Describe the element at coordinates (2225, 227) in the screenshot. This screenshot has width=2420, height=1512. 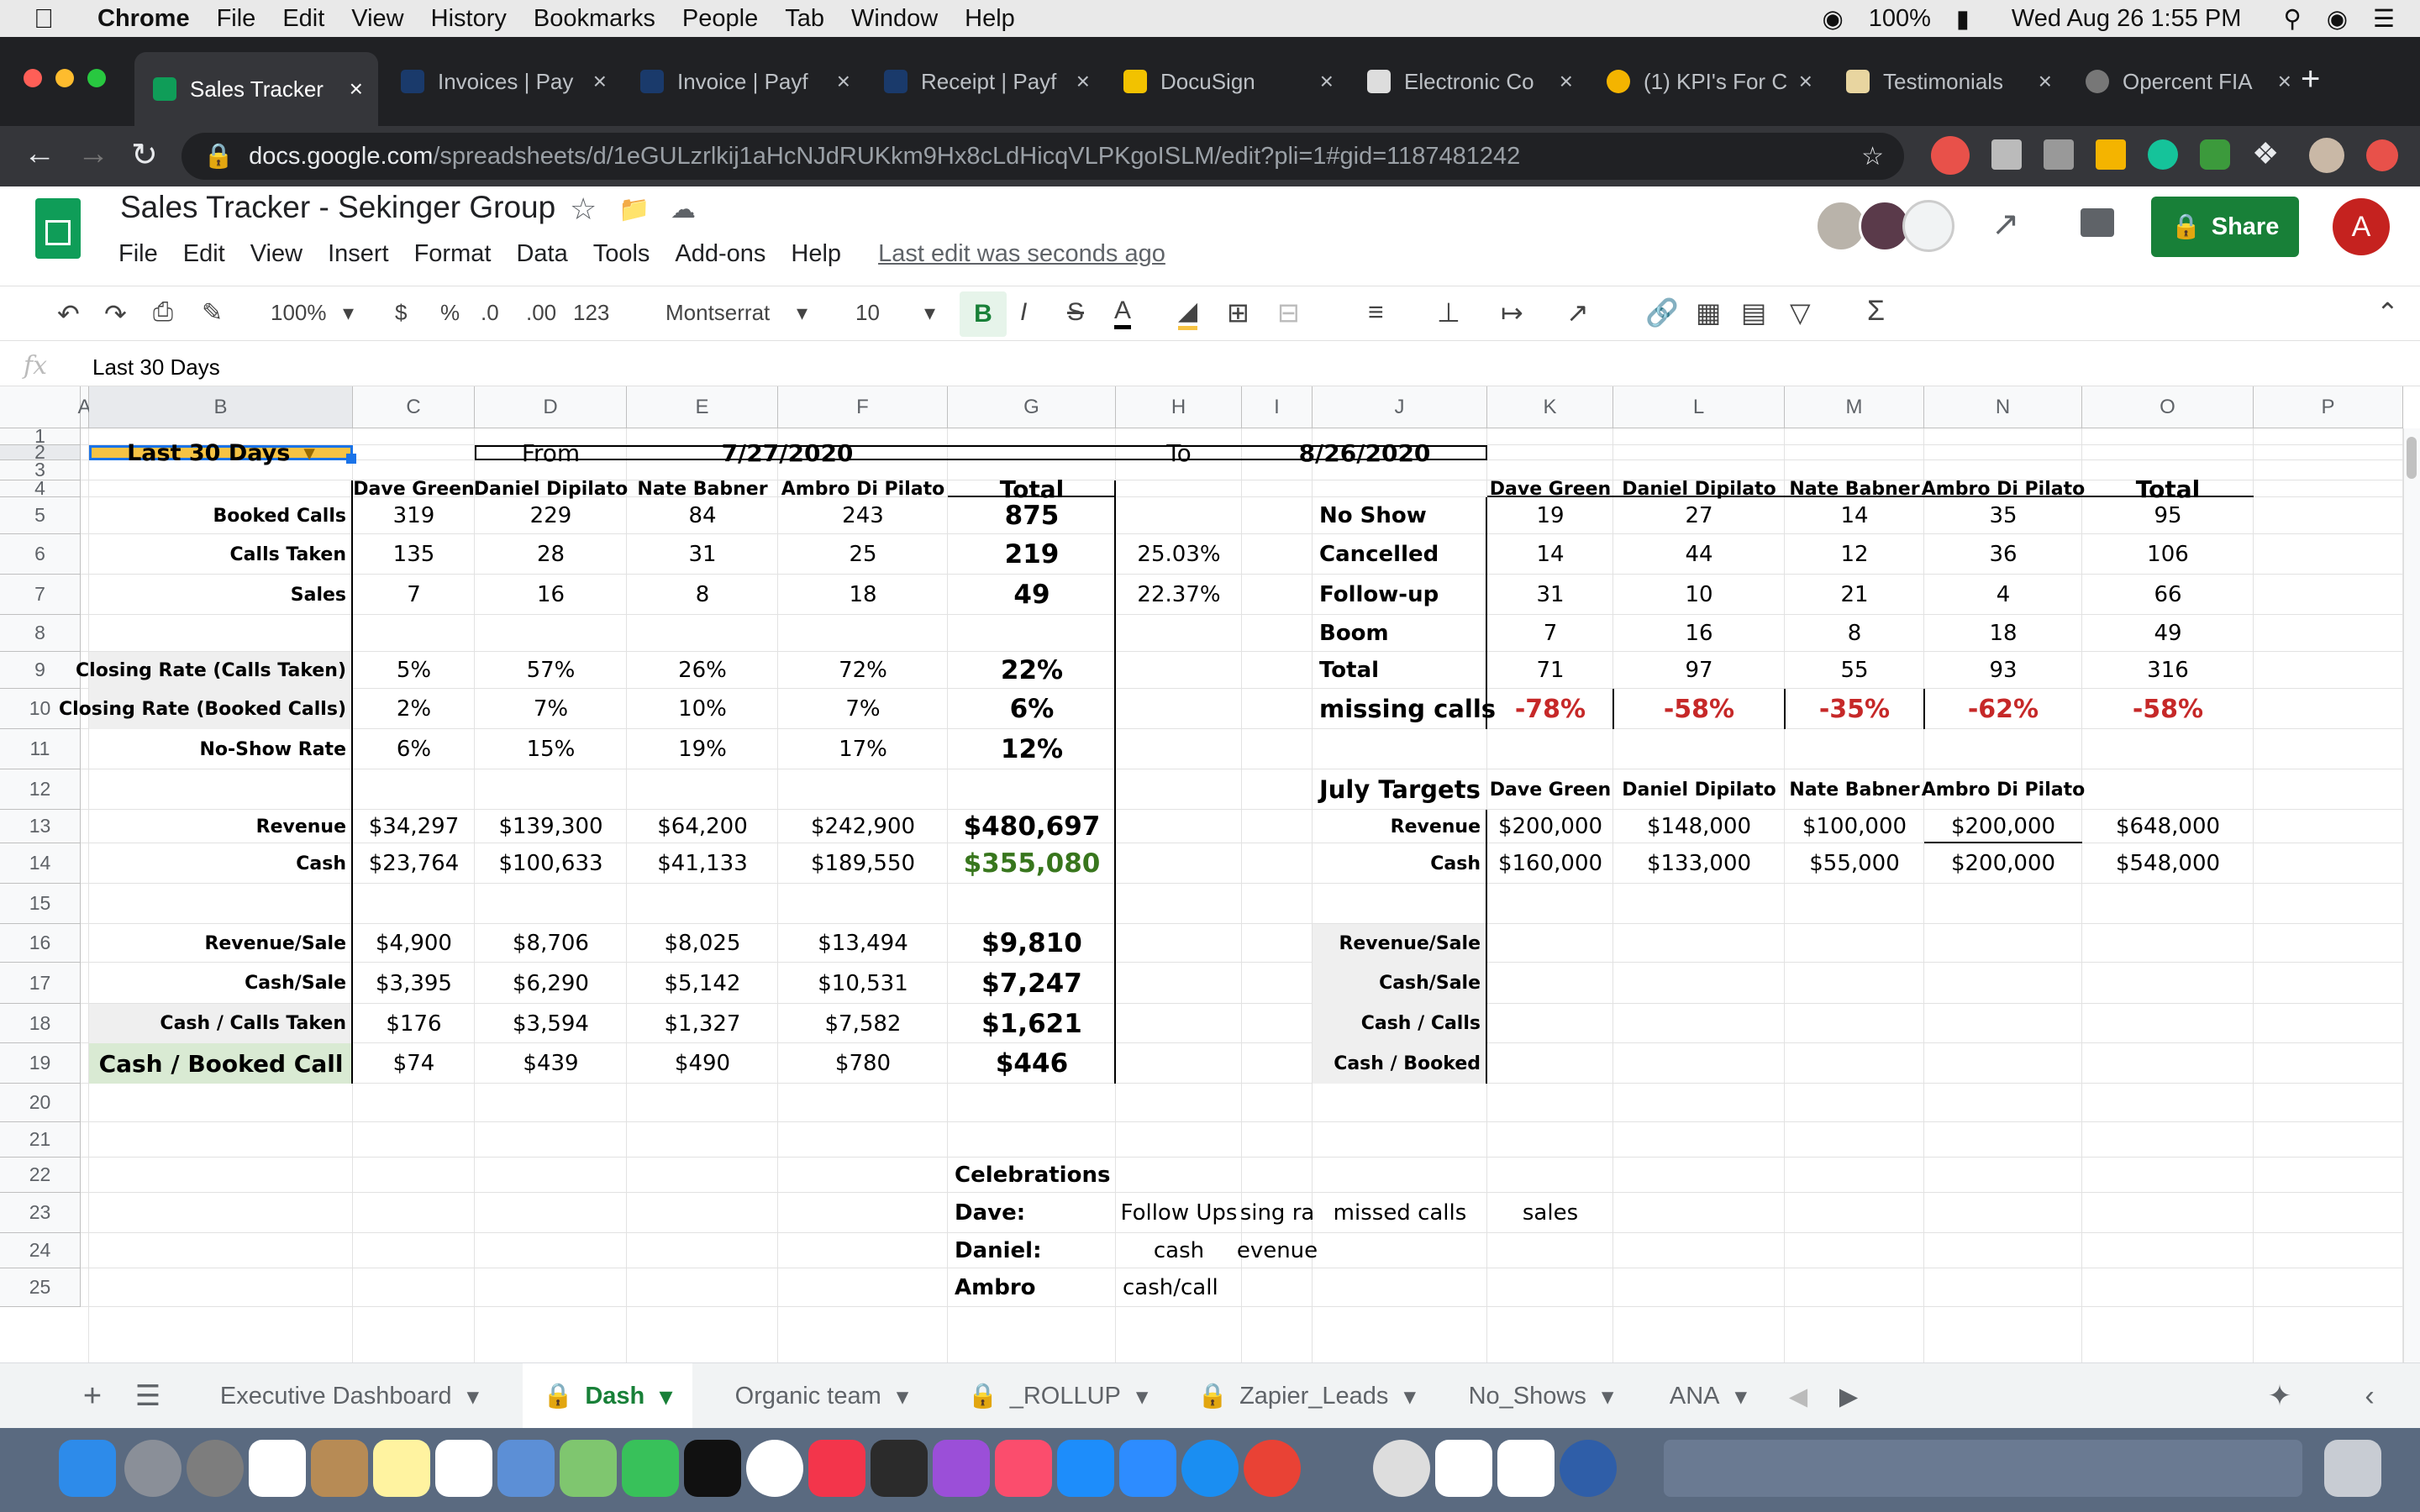
I see `share-button: 🔒 Share` at that location.